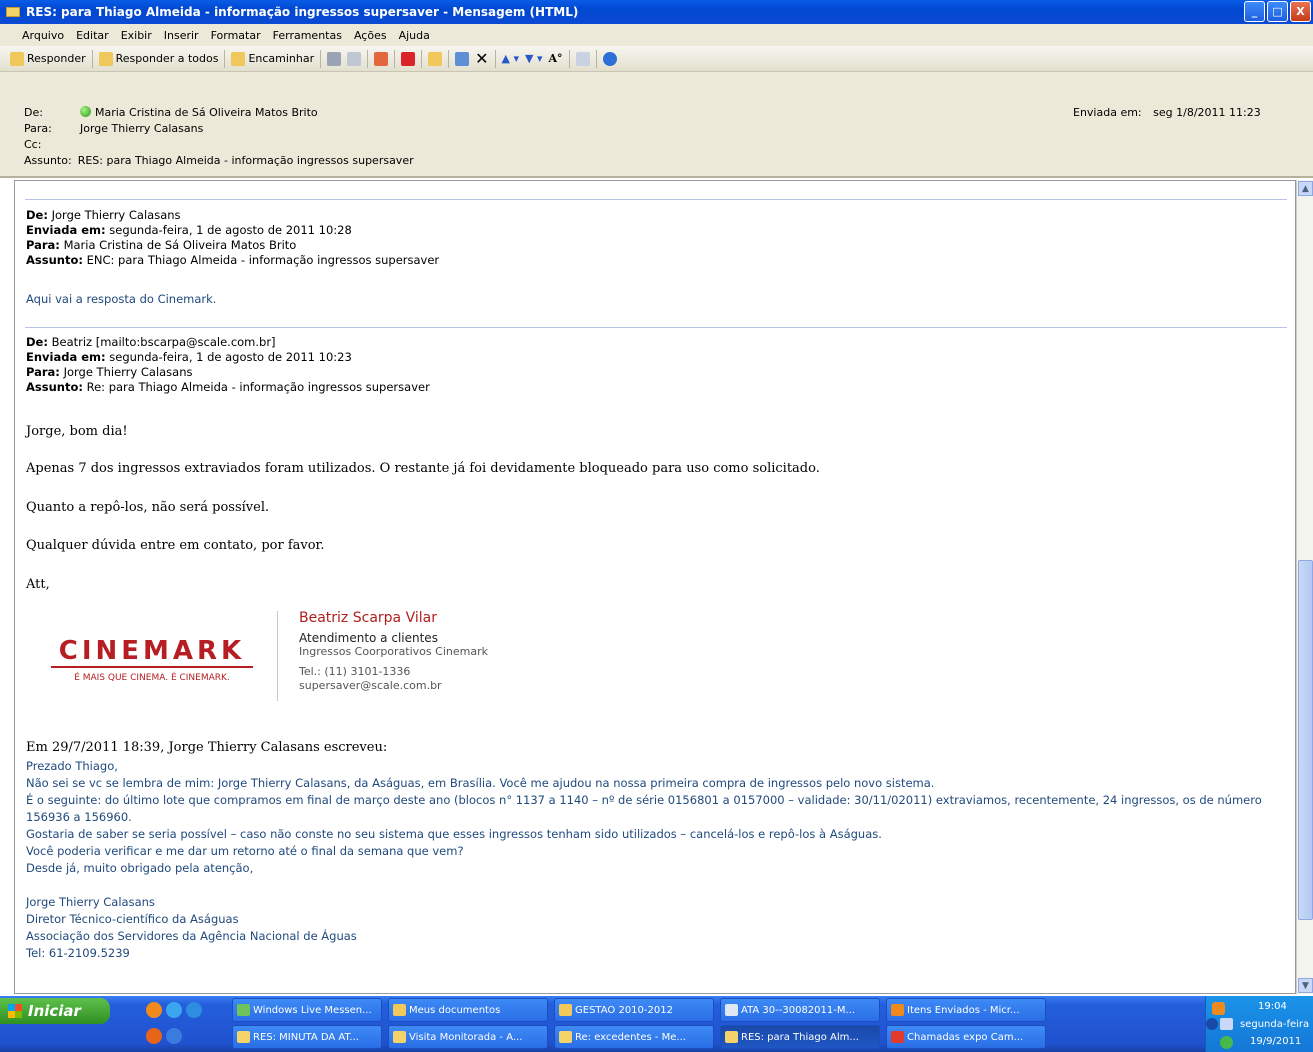 The image size is (1313, 1052). What do you see at coordinates (1305, 985) in the screenshot?
I see `scroll-down-icon: ▼` at bounding box center [1305, 985].